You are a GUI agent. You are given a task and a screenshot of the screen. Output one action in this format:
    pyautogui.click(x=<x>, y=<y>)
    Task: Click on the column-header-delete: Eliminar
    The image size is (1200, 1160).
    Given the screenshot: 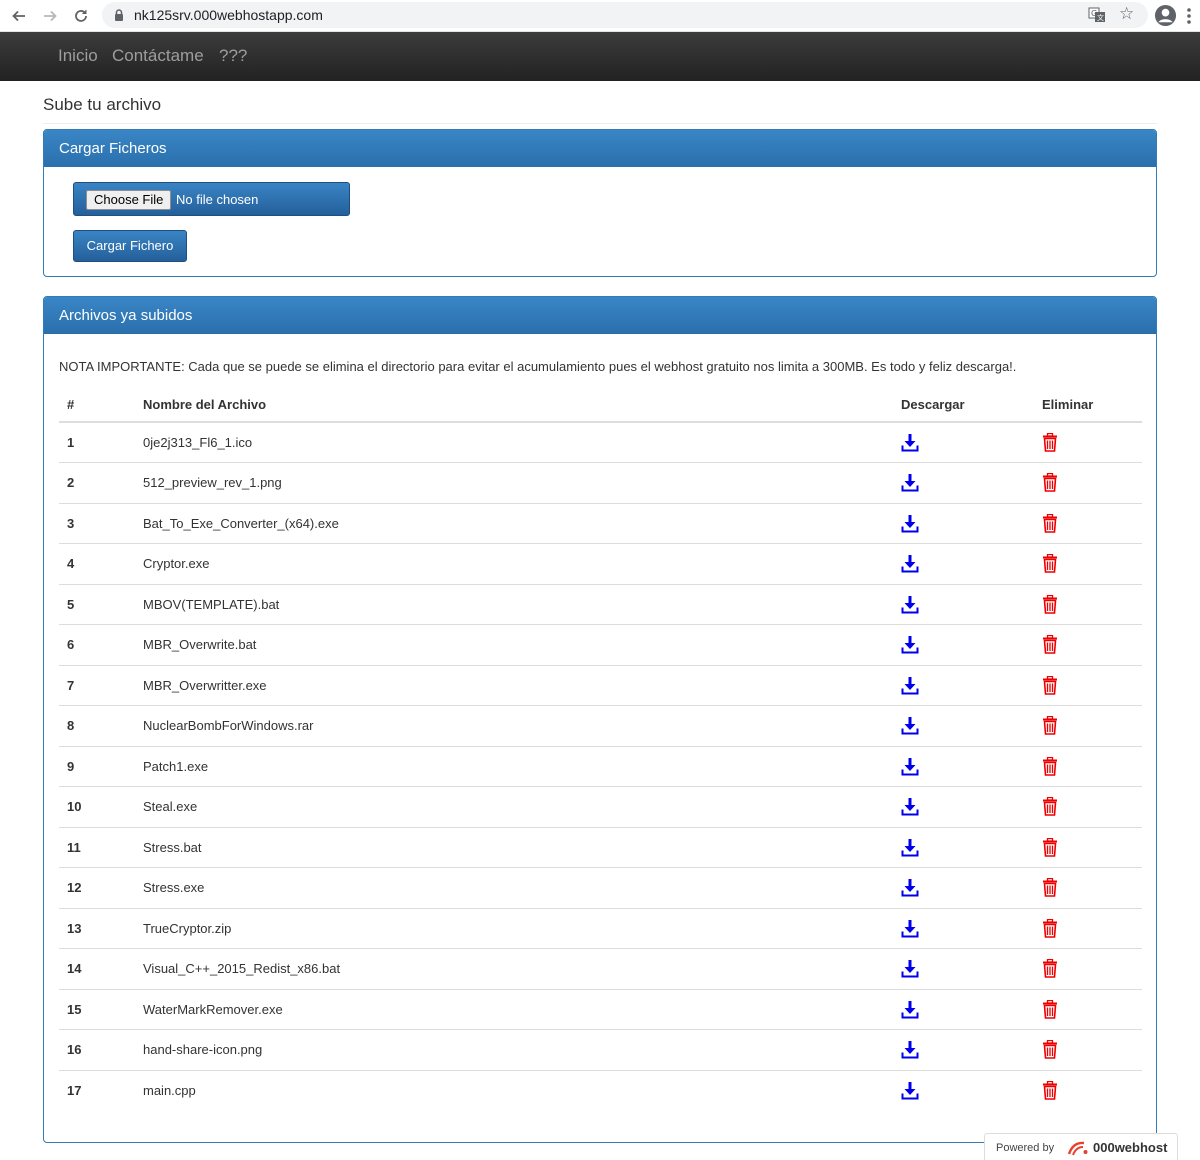 What is the action you would take?
    pyautogui.click(x=1088, y=405)
    